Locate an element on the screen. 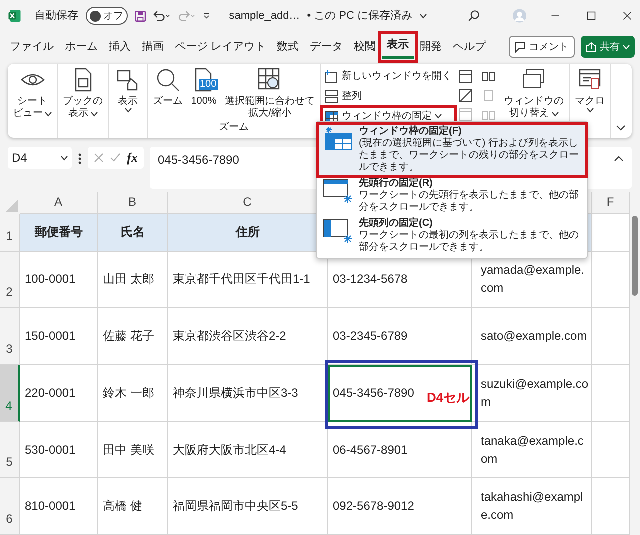  table-cell: 田中 美咲 is located at coordinates (133, 450).